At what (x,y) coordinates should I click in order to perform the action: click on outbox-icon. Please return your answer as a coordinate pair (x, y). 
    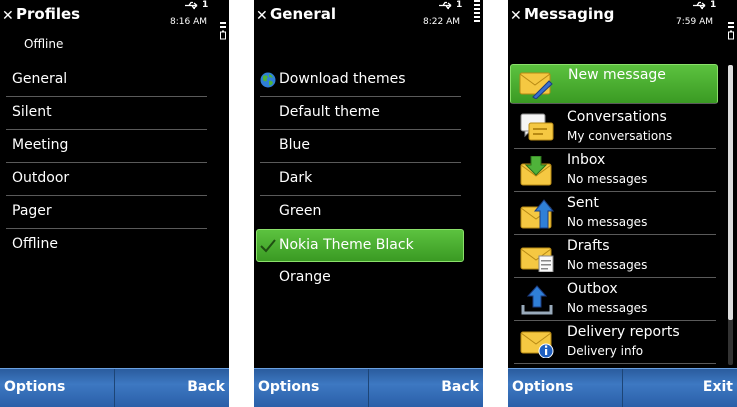
    Looking at the image, I should click on (537, 300).